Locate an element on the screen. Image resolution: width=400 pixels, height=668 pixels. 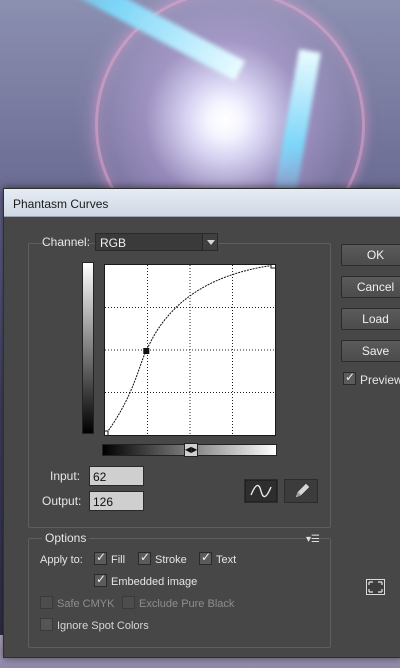
exclude-pure-black-checkbox is located at coordinates (128, 602).